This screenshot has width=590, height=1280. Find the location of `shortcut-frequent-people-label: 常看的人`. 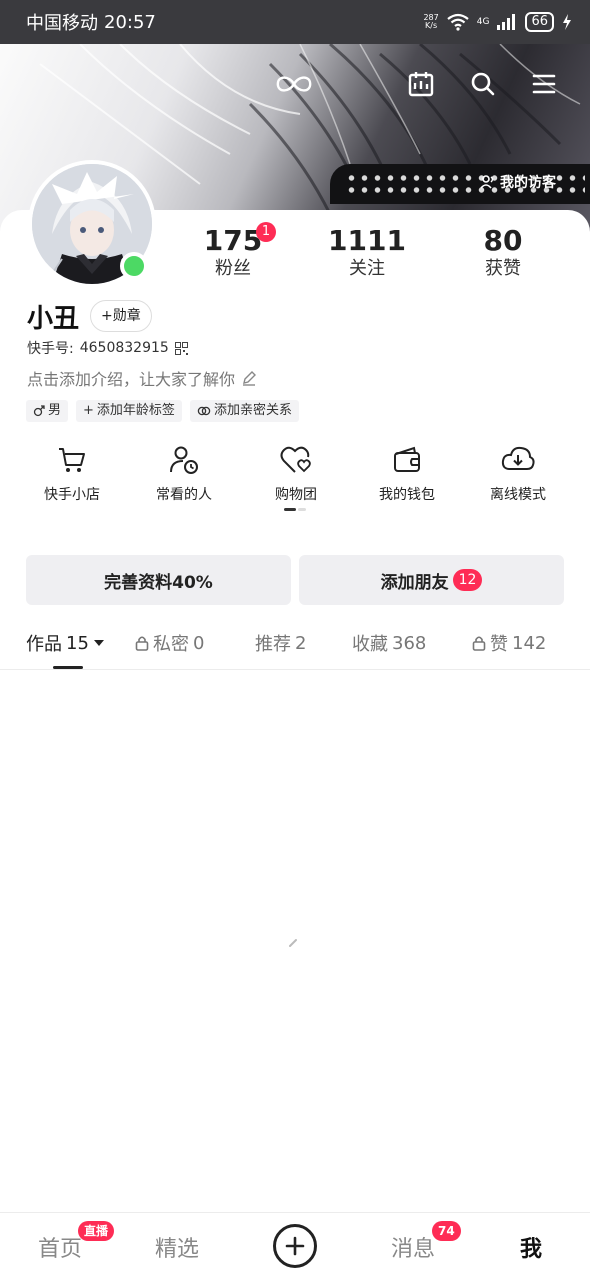

shortcut-frequent-people-label: 常看的人 is located at coordinates (184, 495).